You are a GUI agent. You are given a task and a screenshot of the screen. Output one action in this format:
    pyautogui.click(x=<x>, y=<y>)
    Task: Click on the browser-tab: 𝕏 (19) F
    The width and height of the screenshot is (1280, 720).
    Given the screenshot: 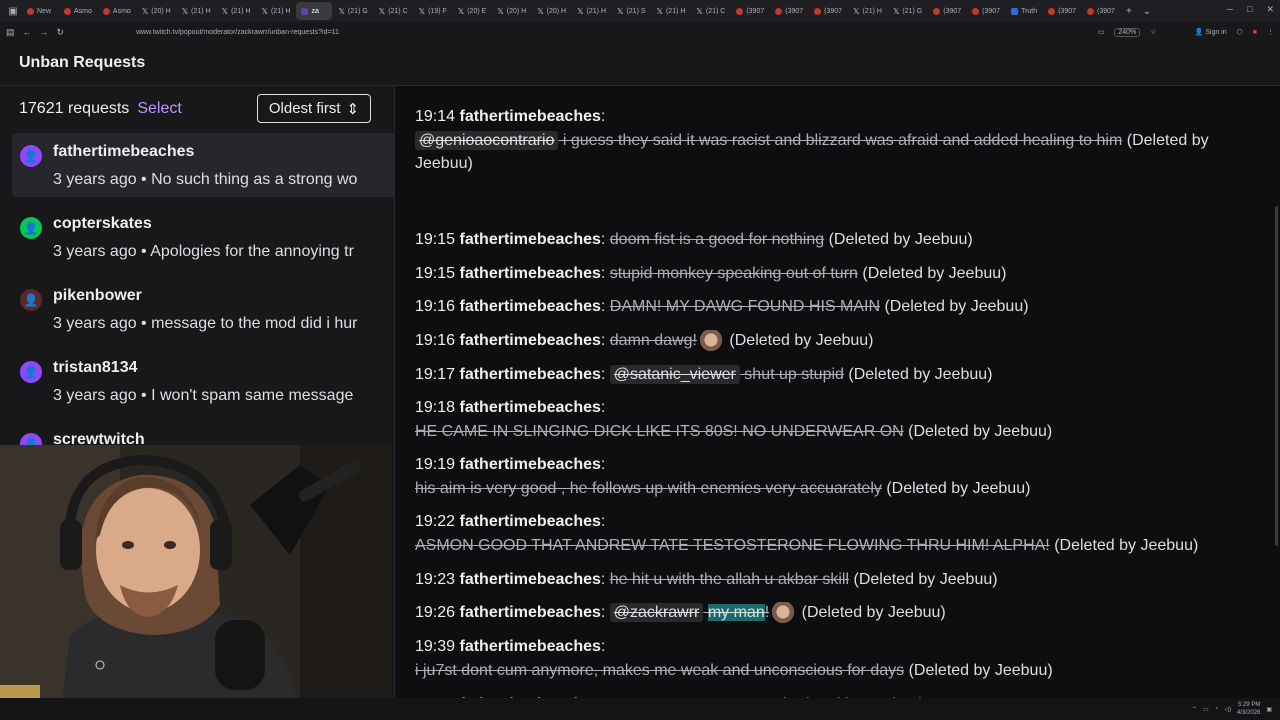 What is the action you would take?
    pyautogui.click(x=433, y=11)
    